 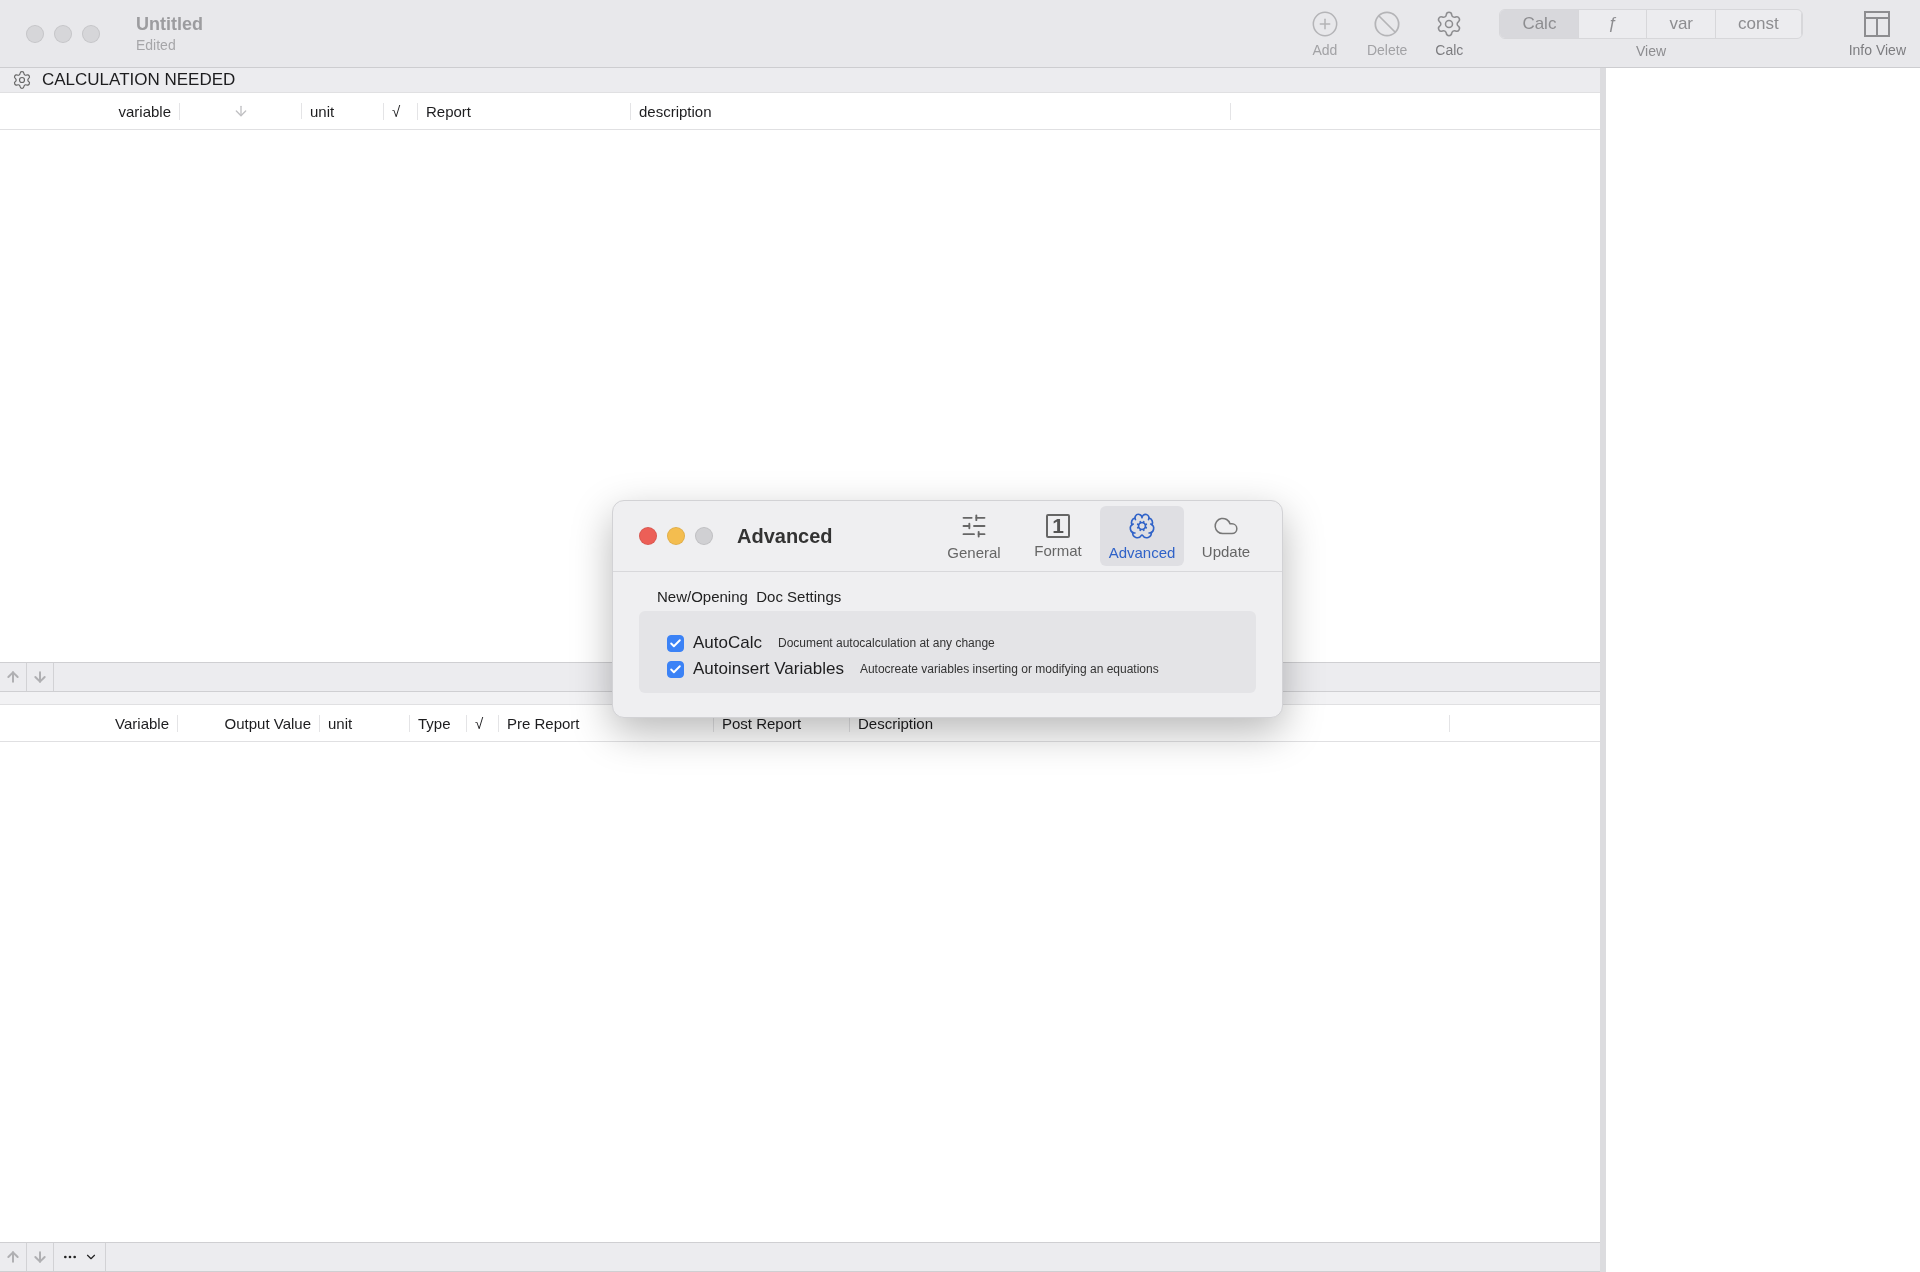 I want to click on preferences-tab: General, so click(x=974, y=536).